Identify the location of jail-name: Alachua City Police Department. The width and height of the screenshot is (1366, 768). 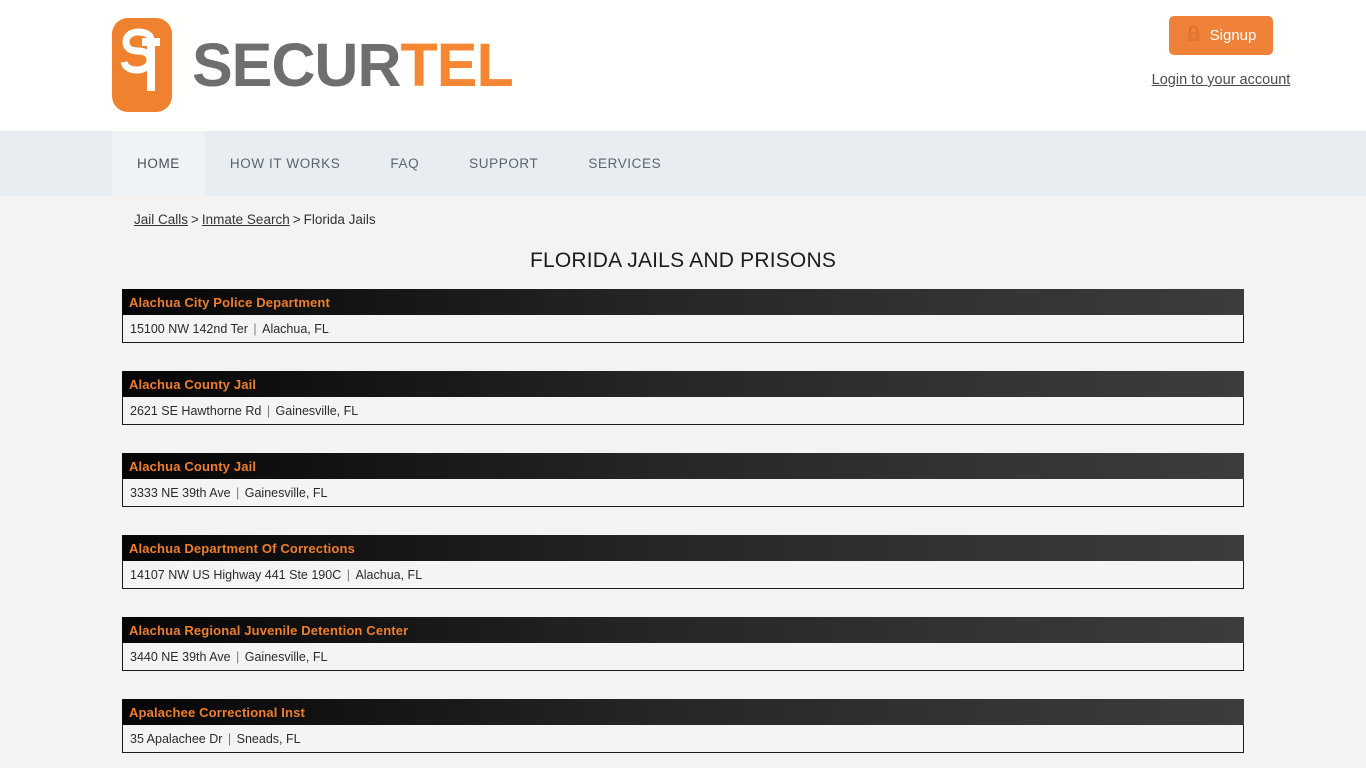
(229, 302).